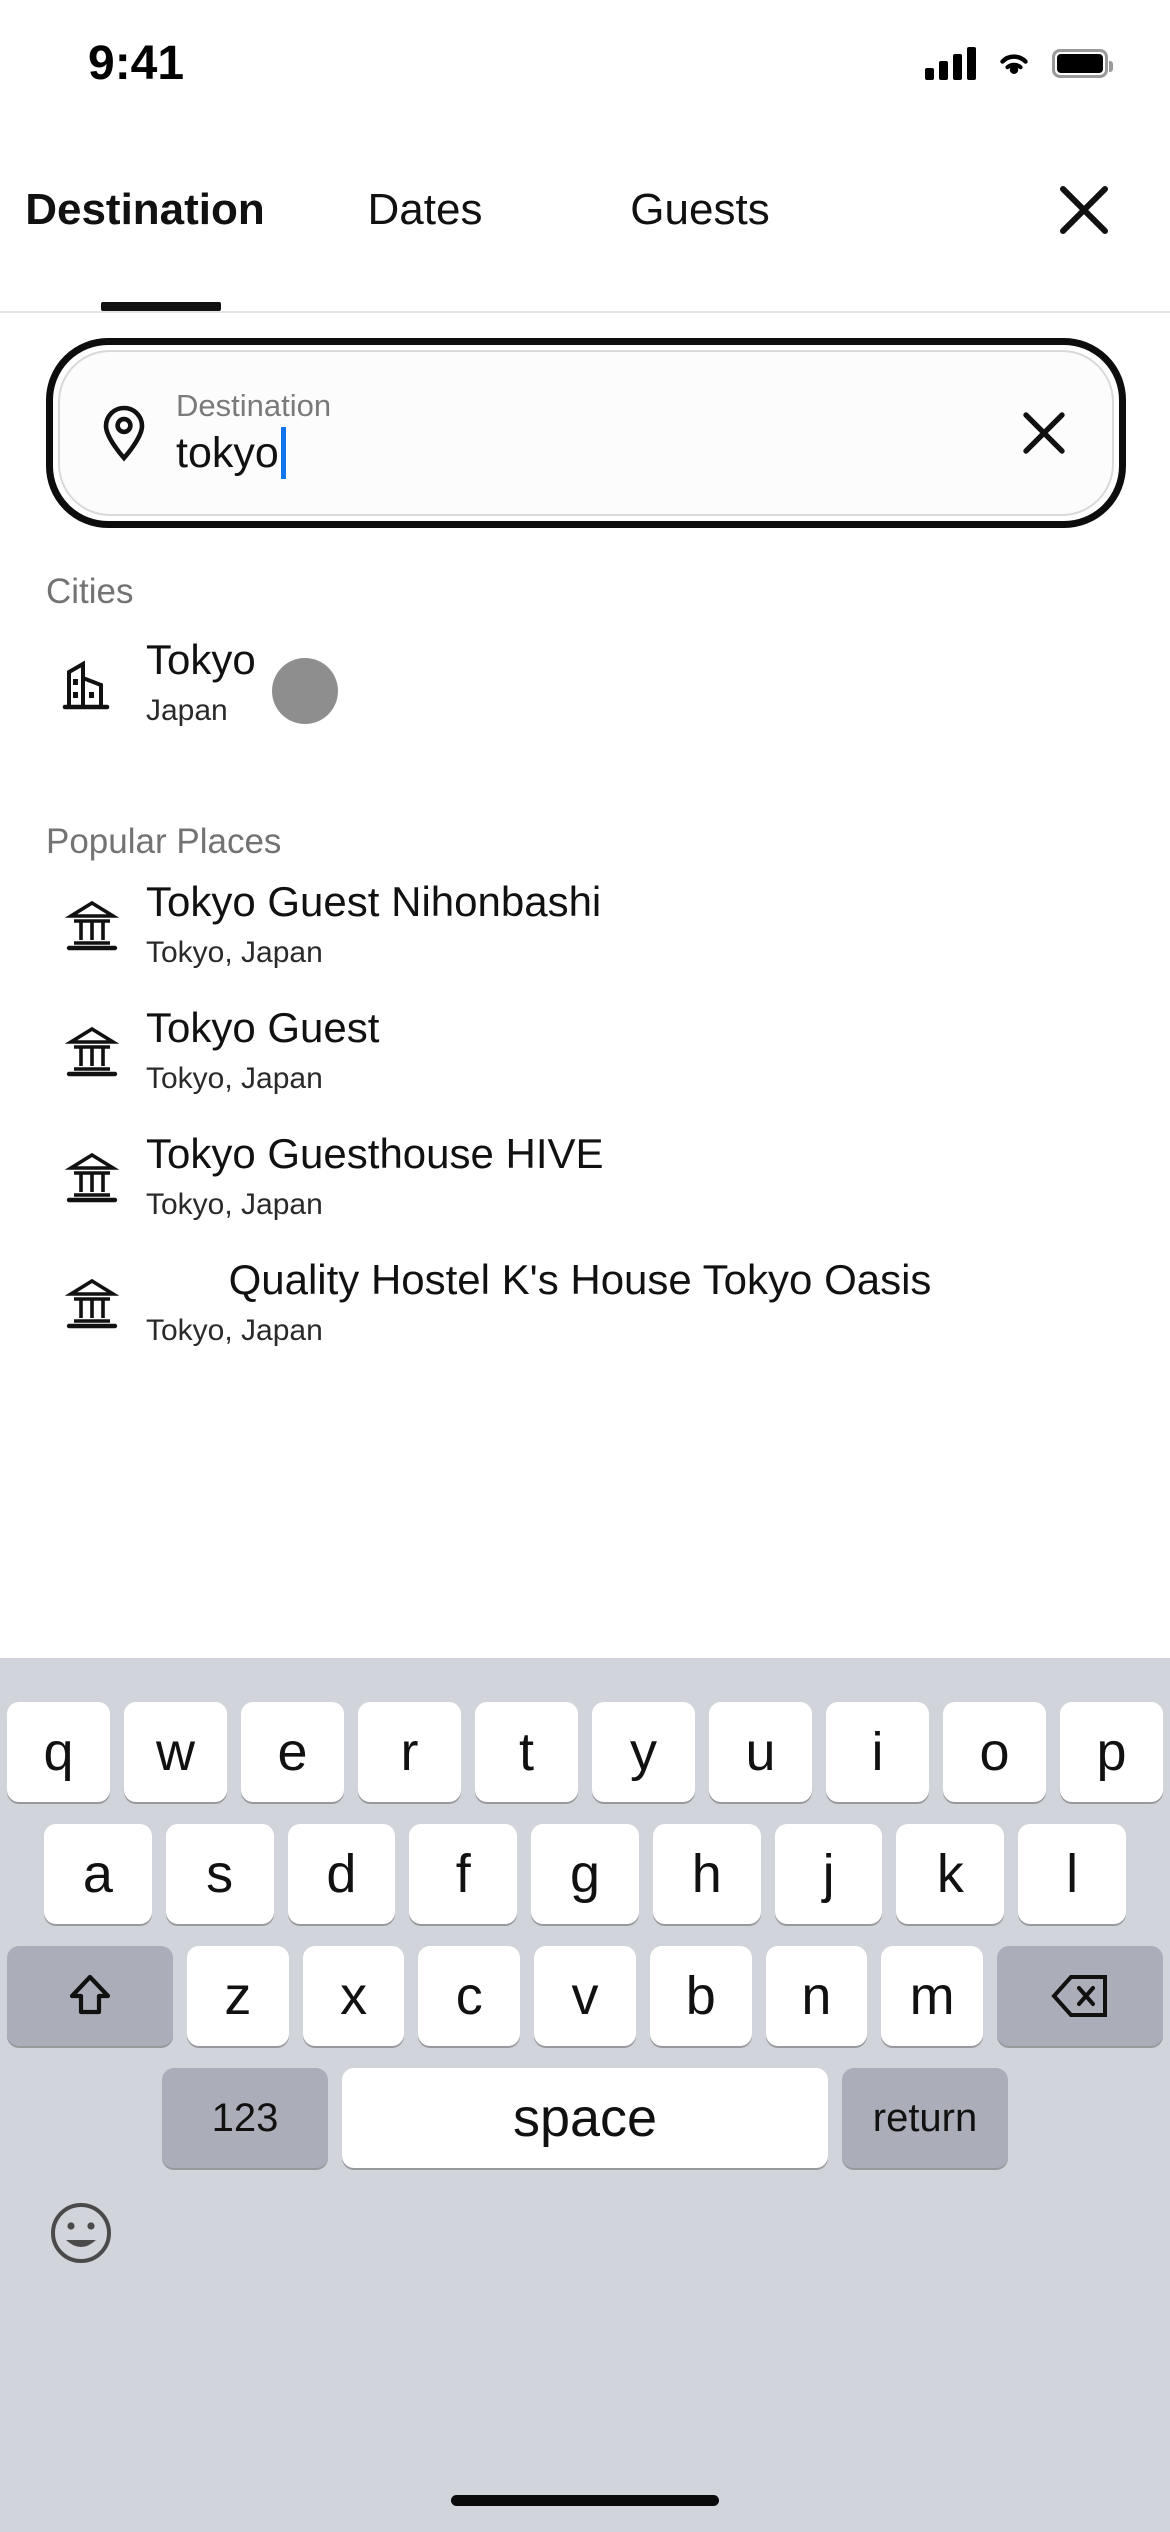  I want to click on tab-destination: Destination, so click(145, 209).